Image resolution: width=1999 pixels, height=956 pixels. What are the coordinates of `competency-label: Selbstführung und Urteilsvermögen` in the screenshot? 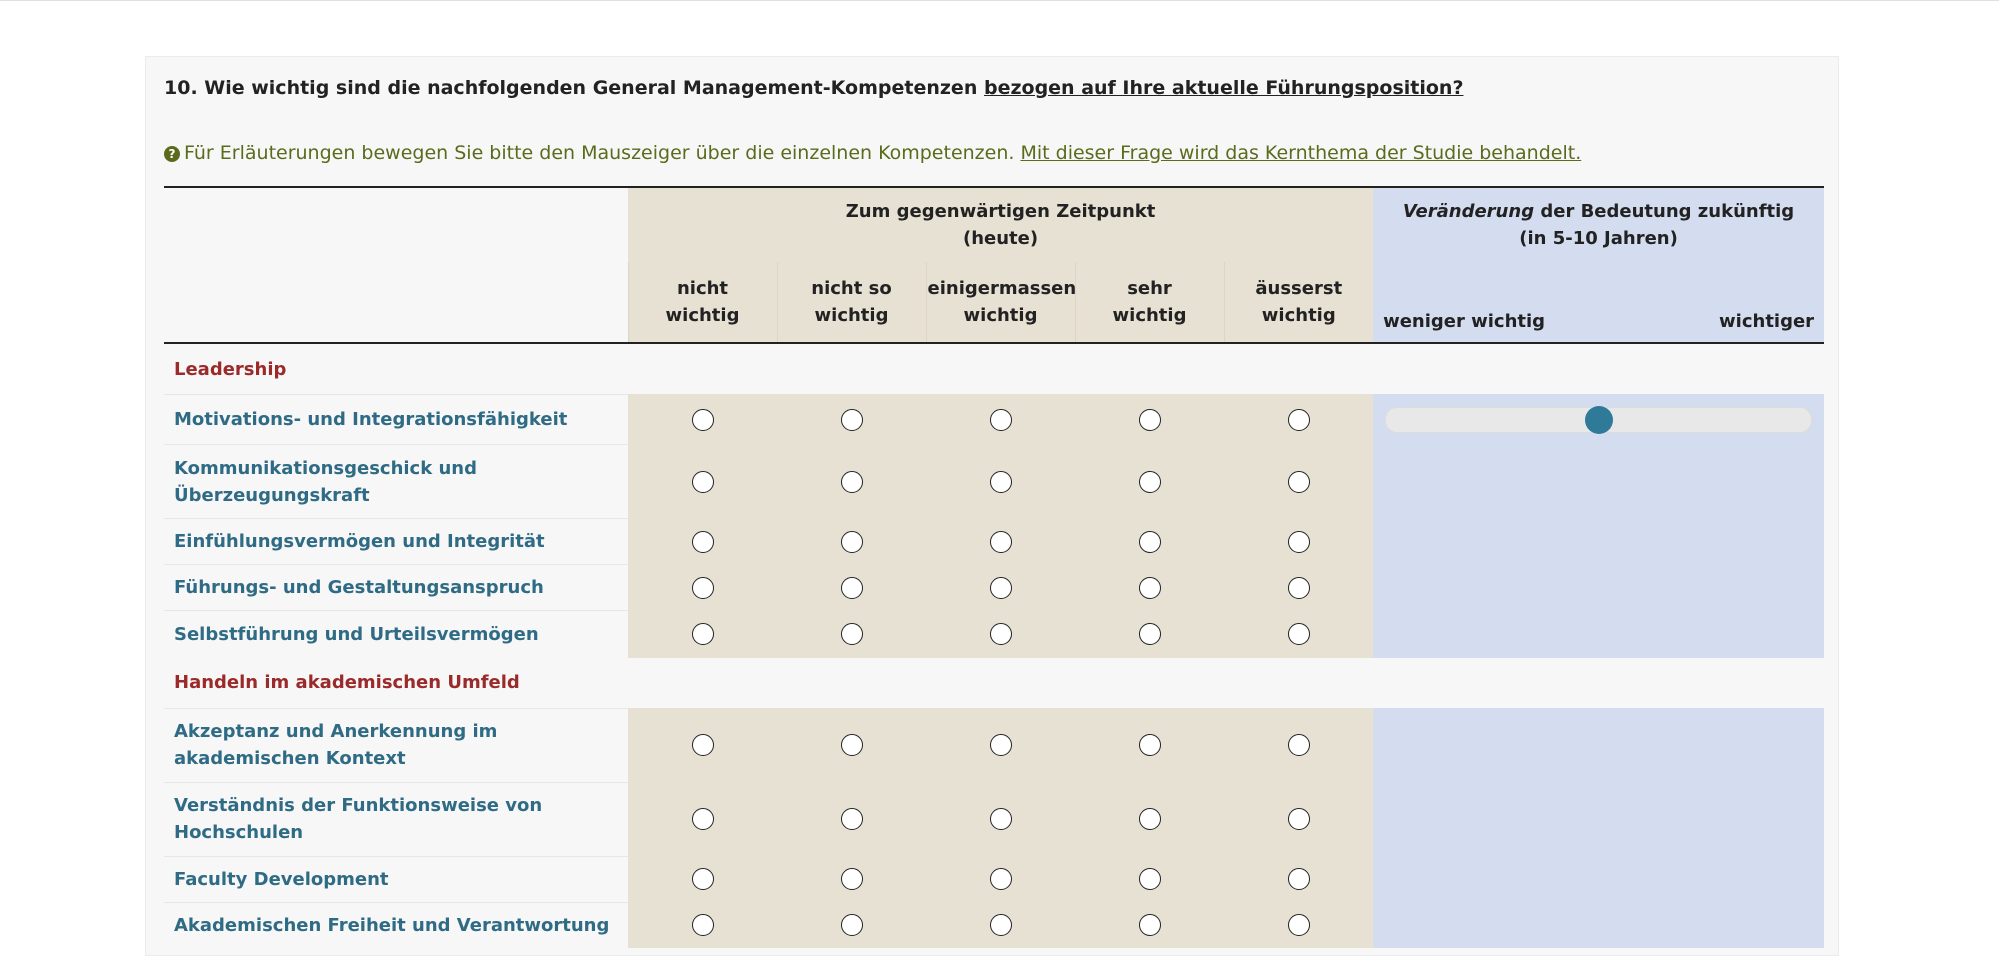 It's located at (396, 634).